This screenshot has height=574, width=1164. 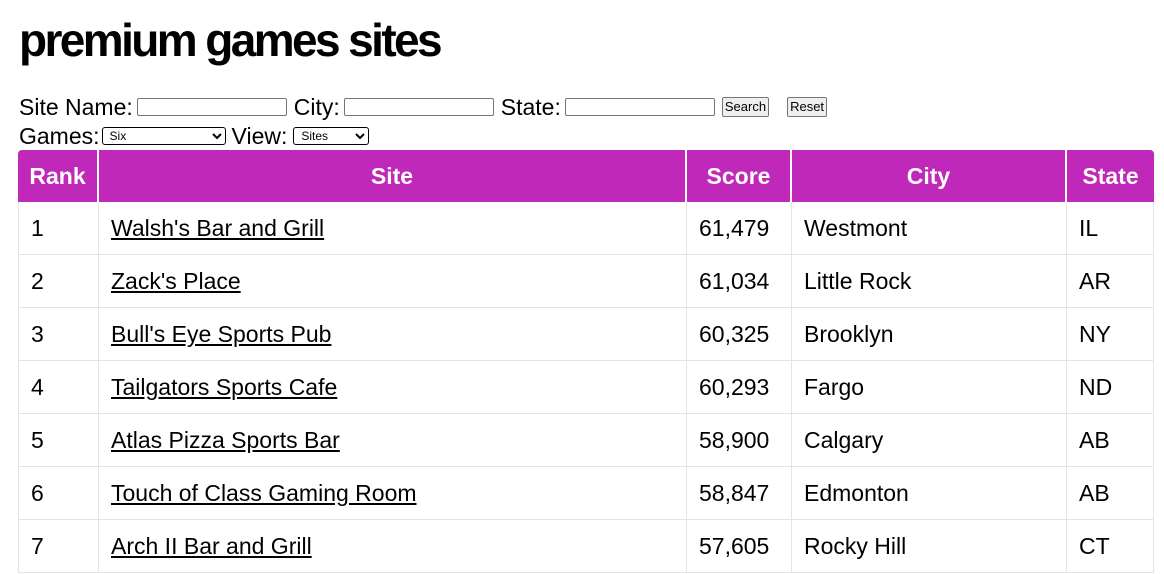 I want to click on rank-cell: 5, so click(x=58, y=440).